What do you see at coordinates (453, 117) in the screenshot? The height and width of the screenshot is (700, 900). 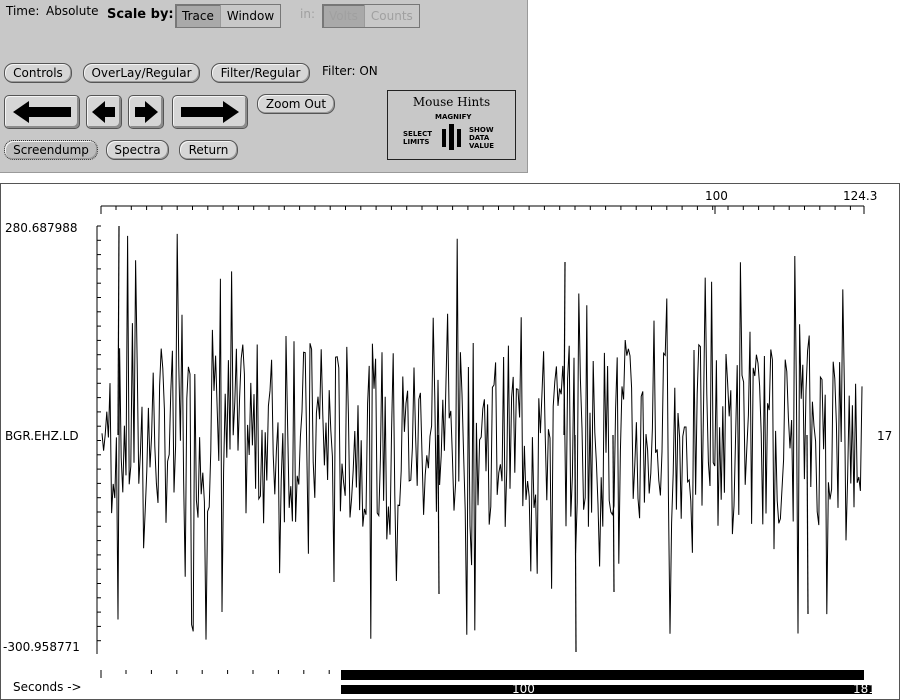 I see `magnify-hint: MAGNIFY` at bounding box center [453, 117].